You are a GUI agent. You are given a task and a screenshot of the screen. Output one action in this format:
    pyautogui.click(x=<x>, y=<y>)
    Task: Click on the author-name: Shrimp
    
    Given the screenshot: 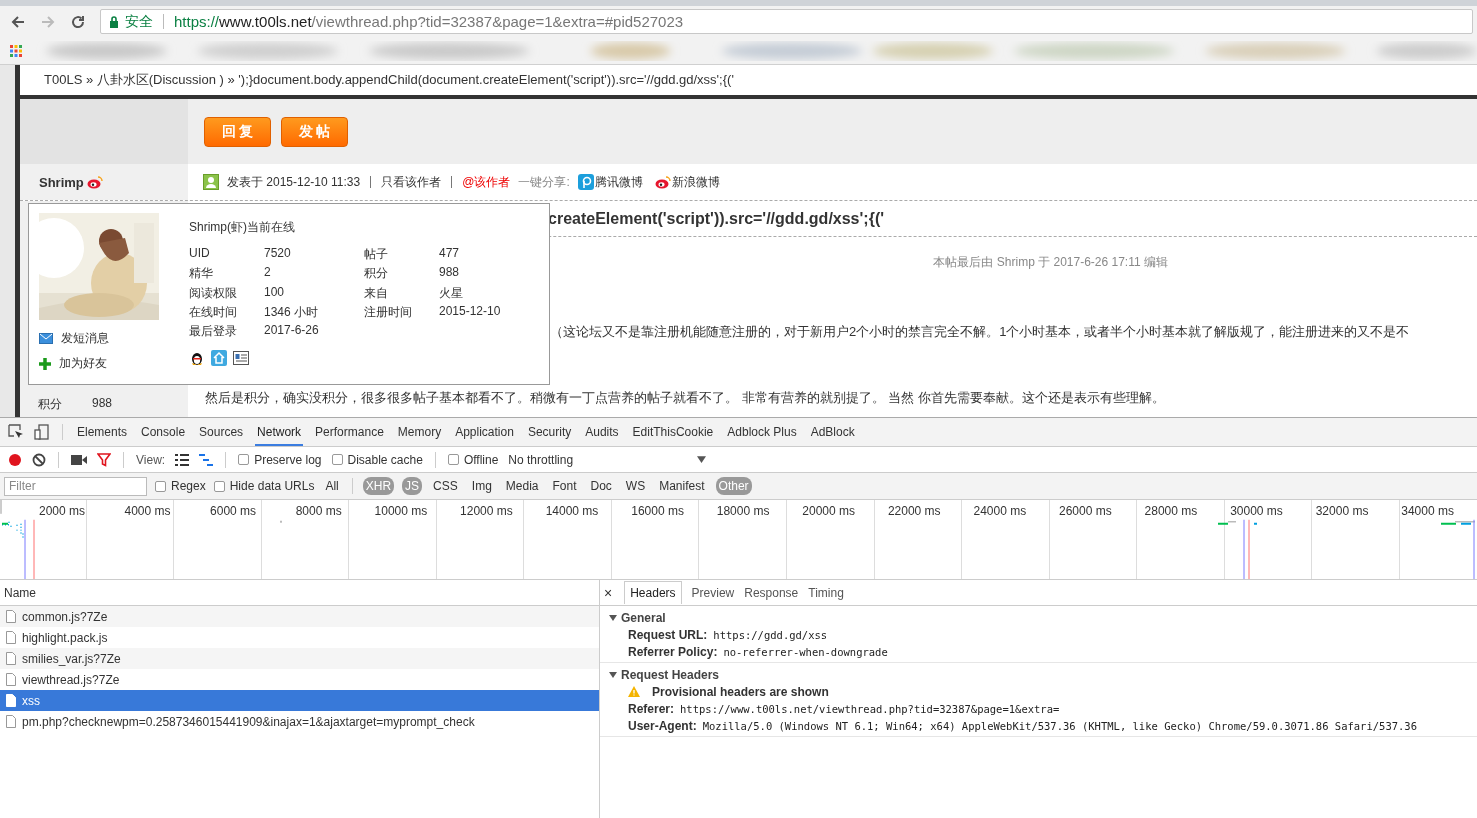 What is the action you would take?
    pyautogui.click(x=61, y=182)
    